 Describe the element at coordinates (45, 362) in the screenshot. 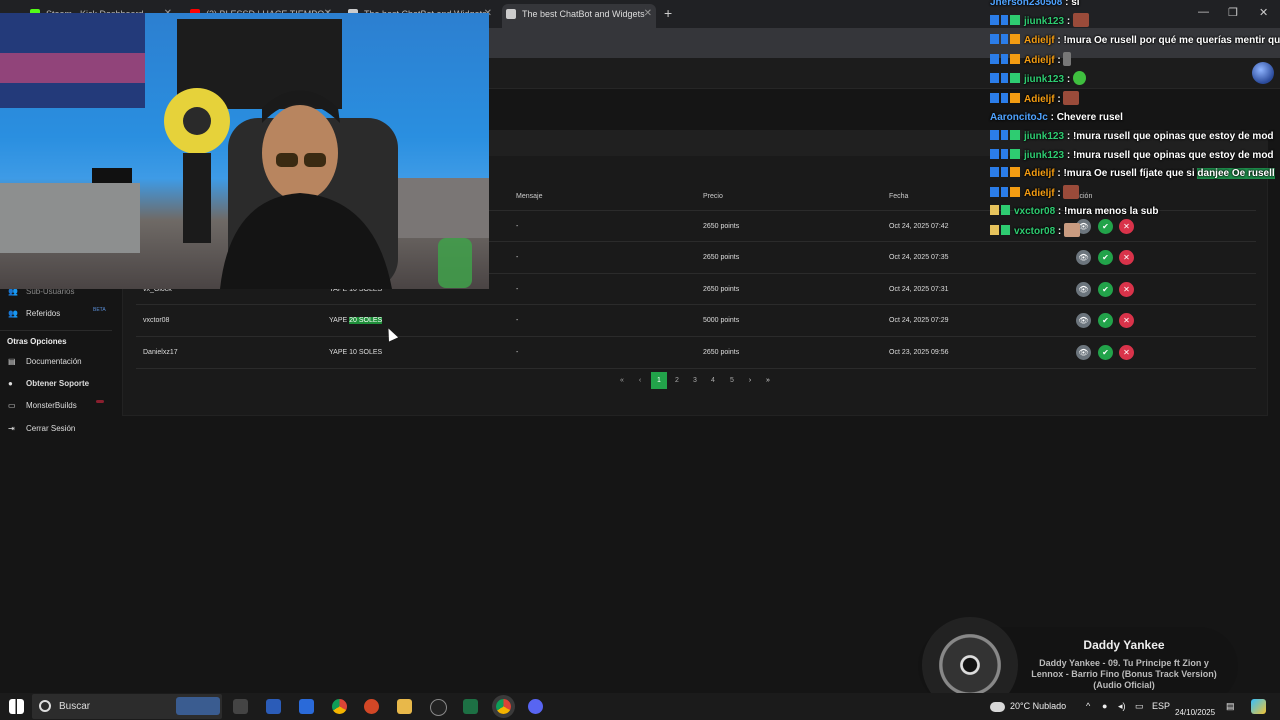

I see `sidebar-item-documentacion: ▤ Documentación` at that location.